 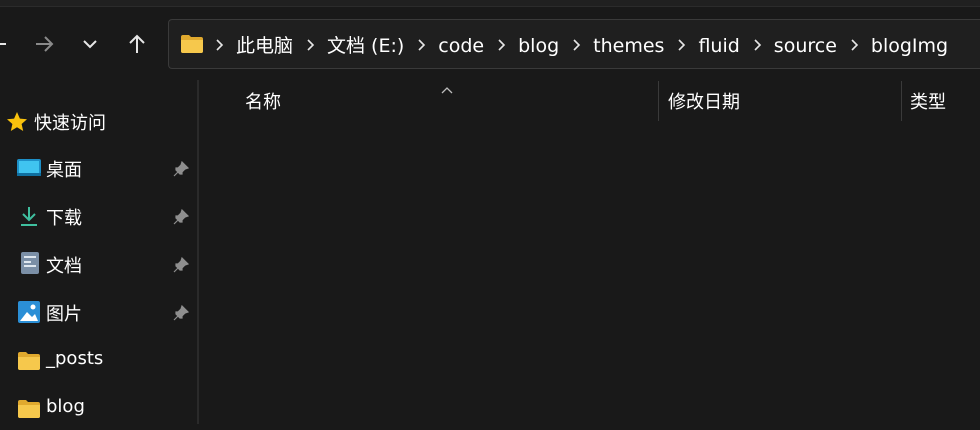 What do you see at coordinates (909, 46) in the screenshot?
I see `breadcrumb-item: blogImg` at bounding box center [909, 46].